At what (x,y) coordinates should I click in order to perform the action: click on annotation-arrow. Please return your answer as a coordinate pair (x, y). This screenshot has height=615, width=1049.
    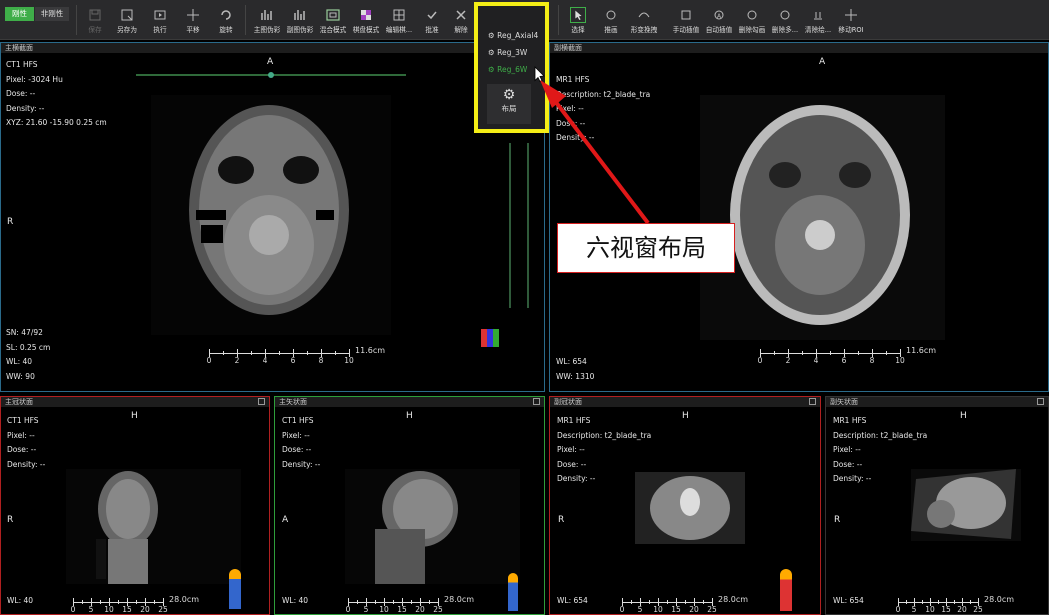
    Looking at the image, I should click on (595, 152).